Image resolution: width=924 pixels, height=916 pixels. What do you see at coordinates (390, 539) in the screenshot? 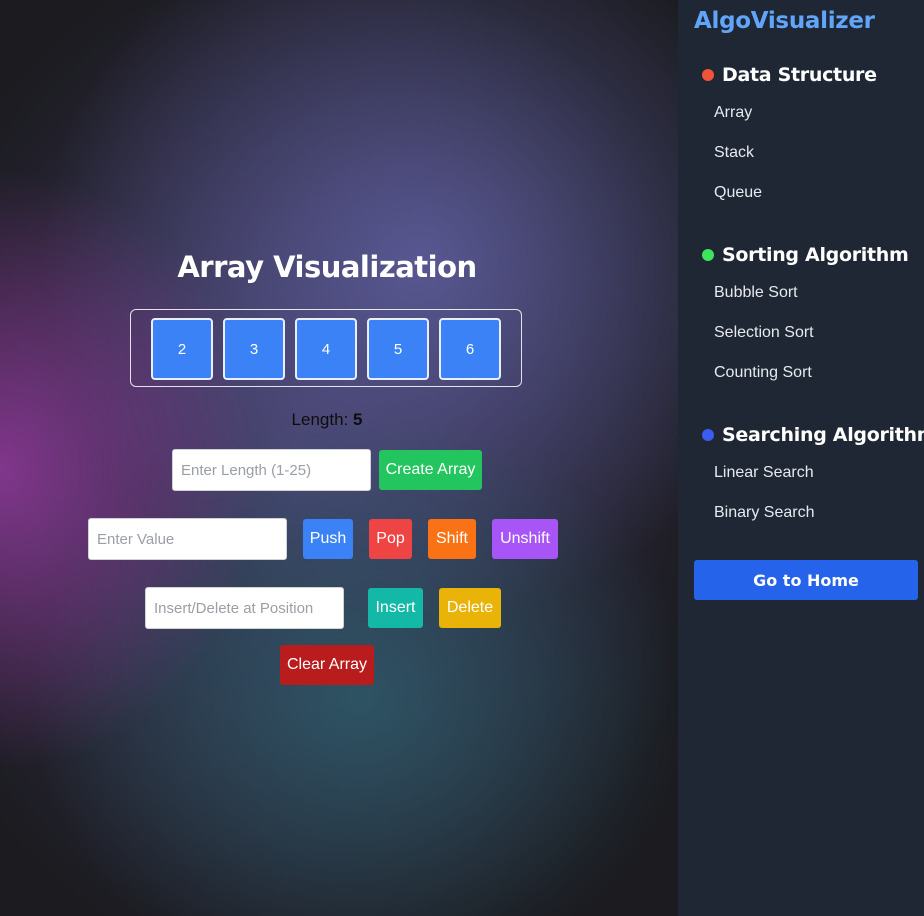
I see `pop-button: Pop` at bounding box center [390, 539].